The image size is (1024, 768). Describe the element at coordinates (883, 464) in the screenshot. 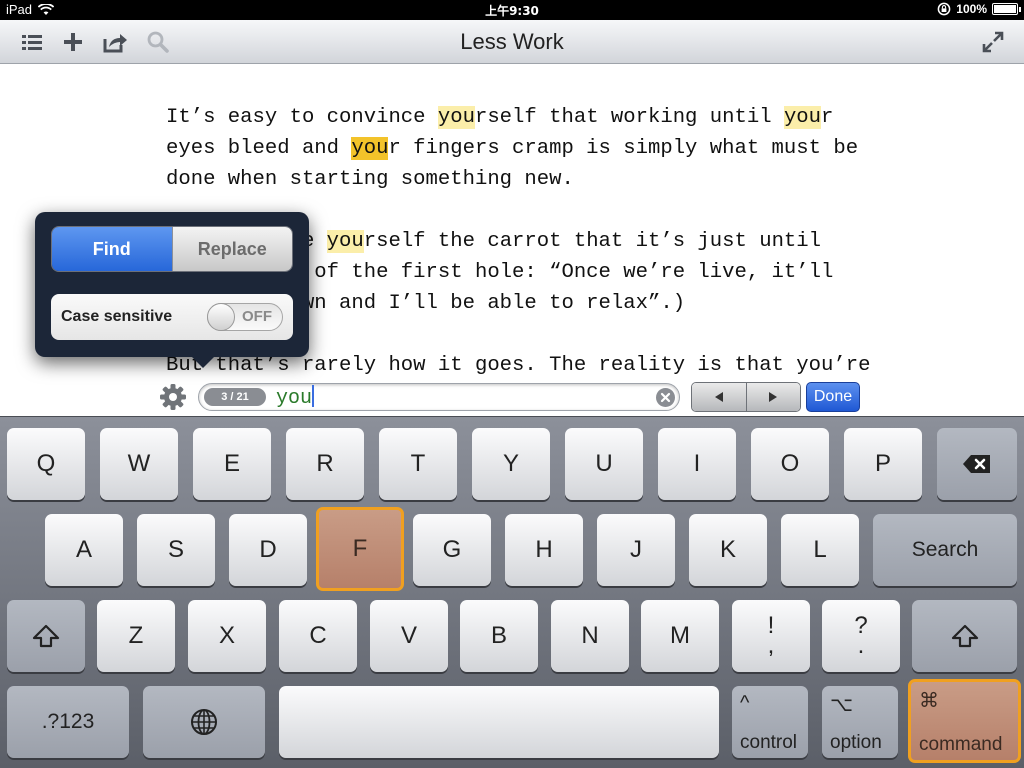

I see `key-p: P` at that location.